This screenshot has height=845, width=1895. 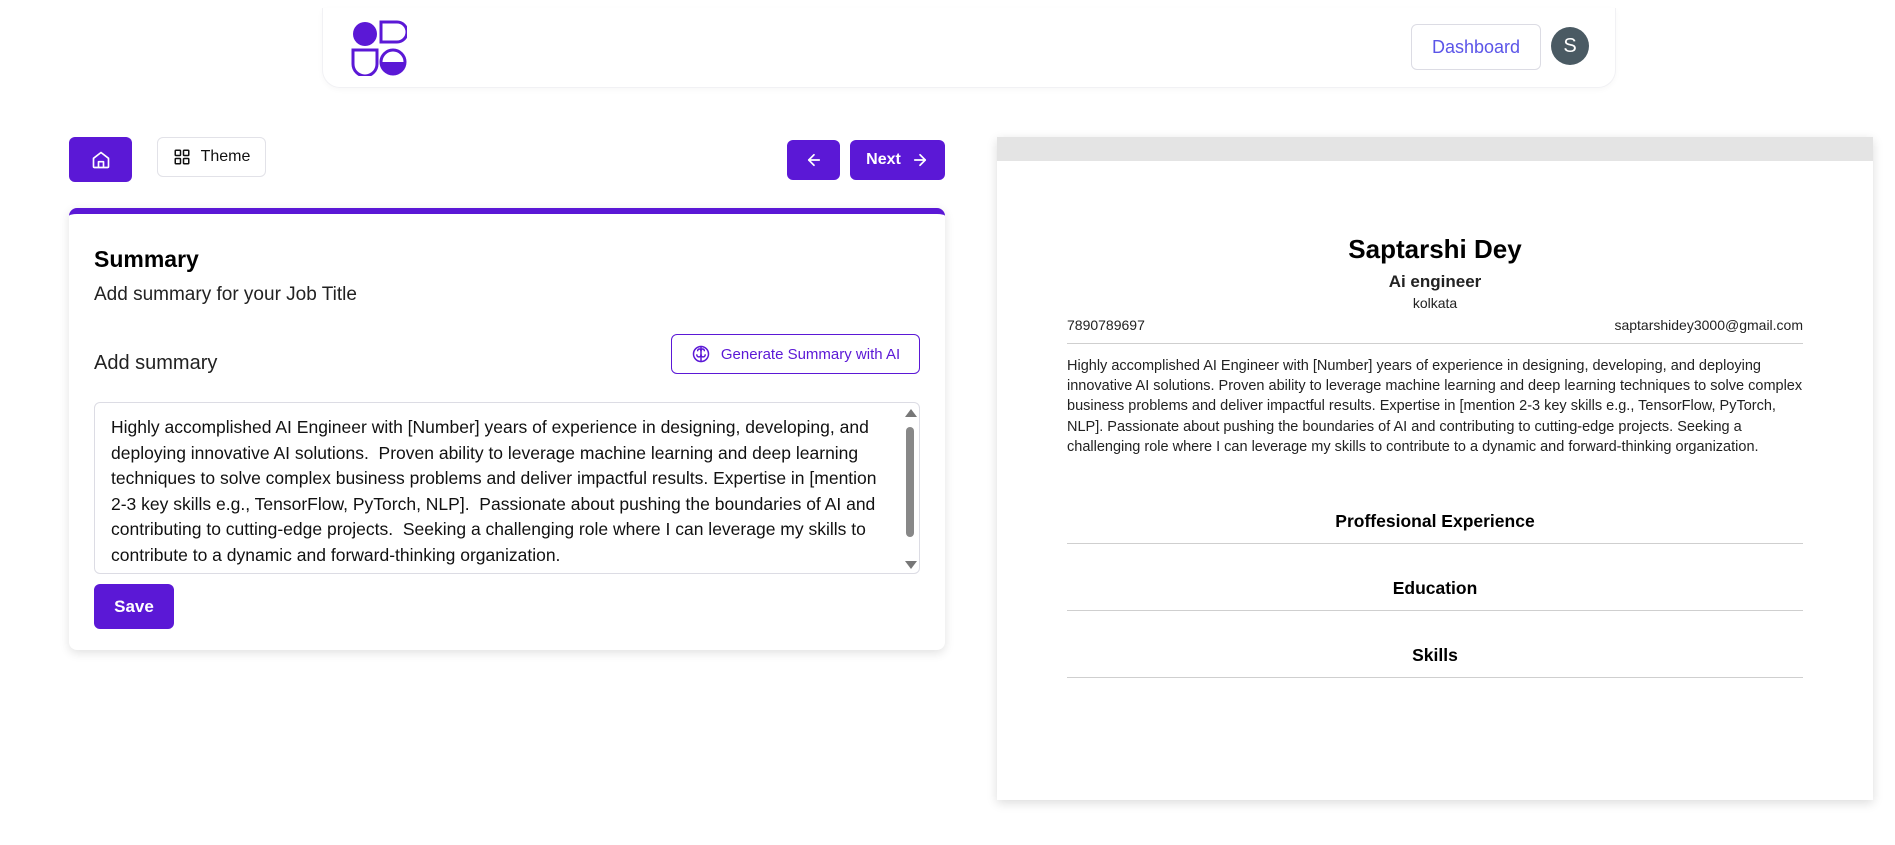 I want to click on theme-button: Theme, so click(x=211, y=157).